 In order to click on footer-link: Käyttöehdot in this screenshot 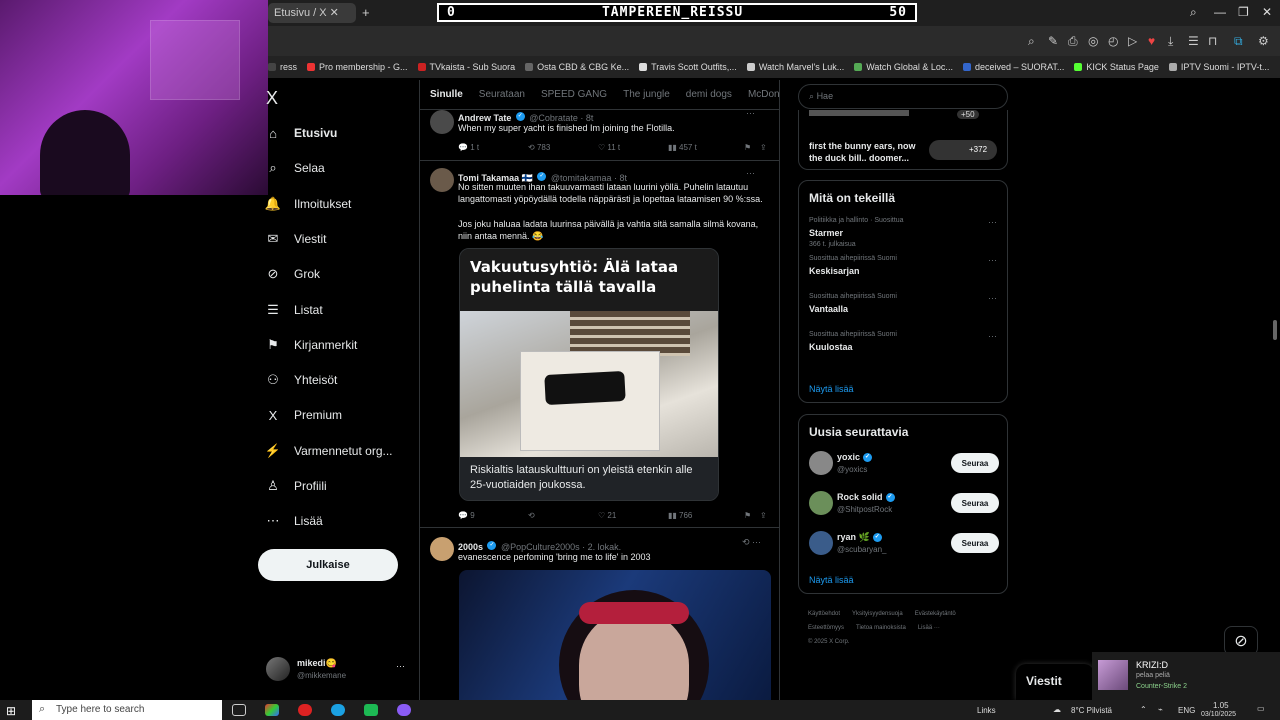, I will do `click(824, 614)`.